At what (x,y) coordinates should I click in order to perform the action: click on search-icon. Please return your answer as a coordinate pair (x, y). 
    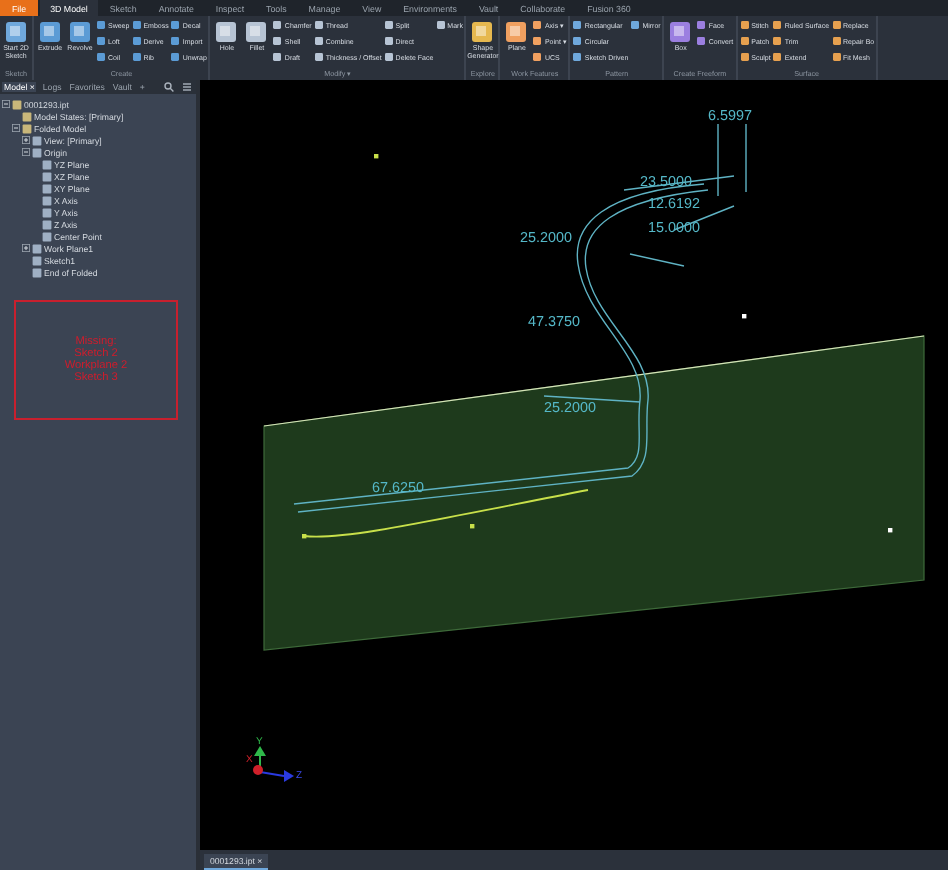
    Looking at the image, I should click on (169, 87).